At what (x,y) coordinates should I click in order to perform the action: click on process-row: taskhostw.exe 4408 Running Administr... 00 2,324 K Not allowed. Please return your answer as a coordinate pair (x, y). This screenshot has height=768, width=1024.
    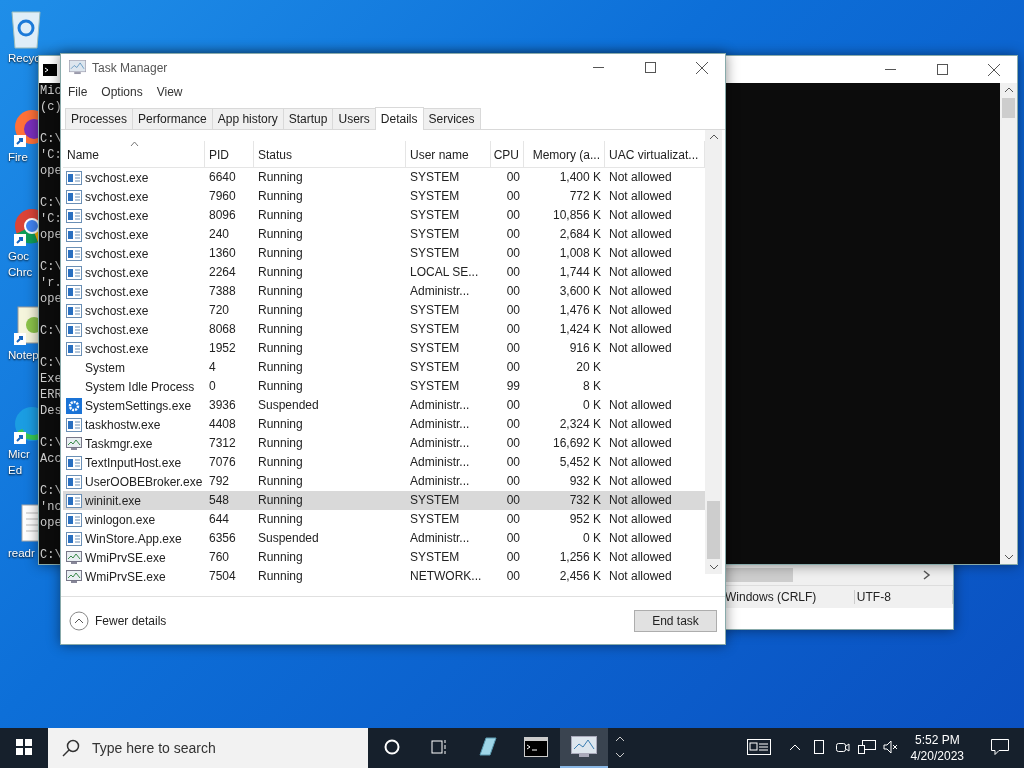
    Looking at the image, I should click on (384, 424).